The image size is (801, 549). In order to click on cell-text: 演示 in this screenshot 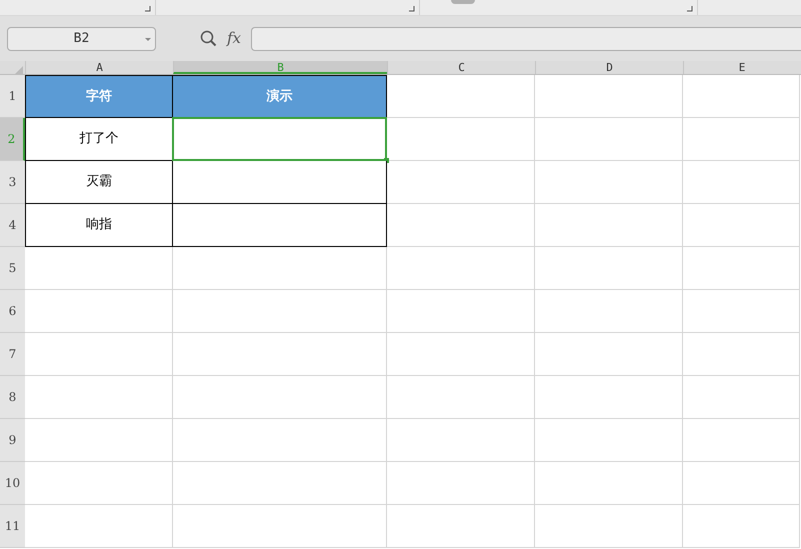, I will do `click(279, 97)`.